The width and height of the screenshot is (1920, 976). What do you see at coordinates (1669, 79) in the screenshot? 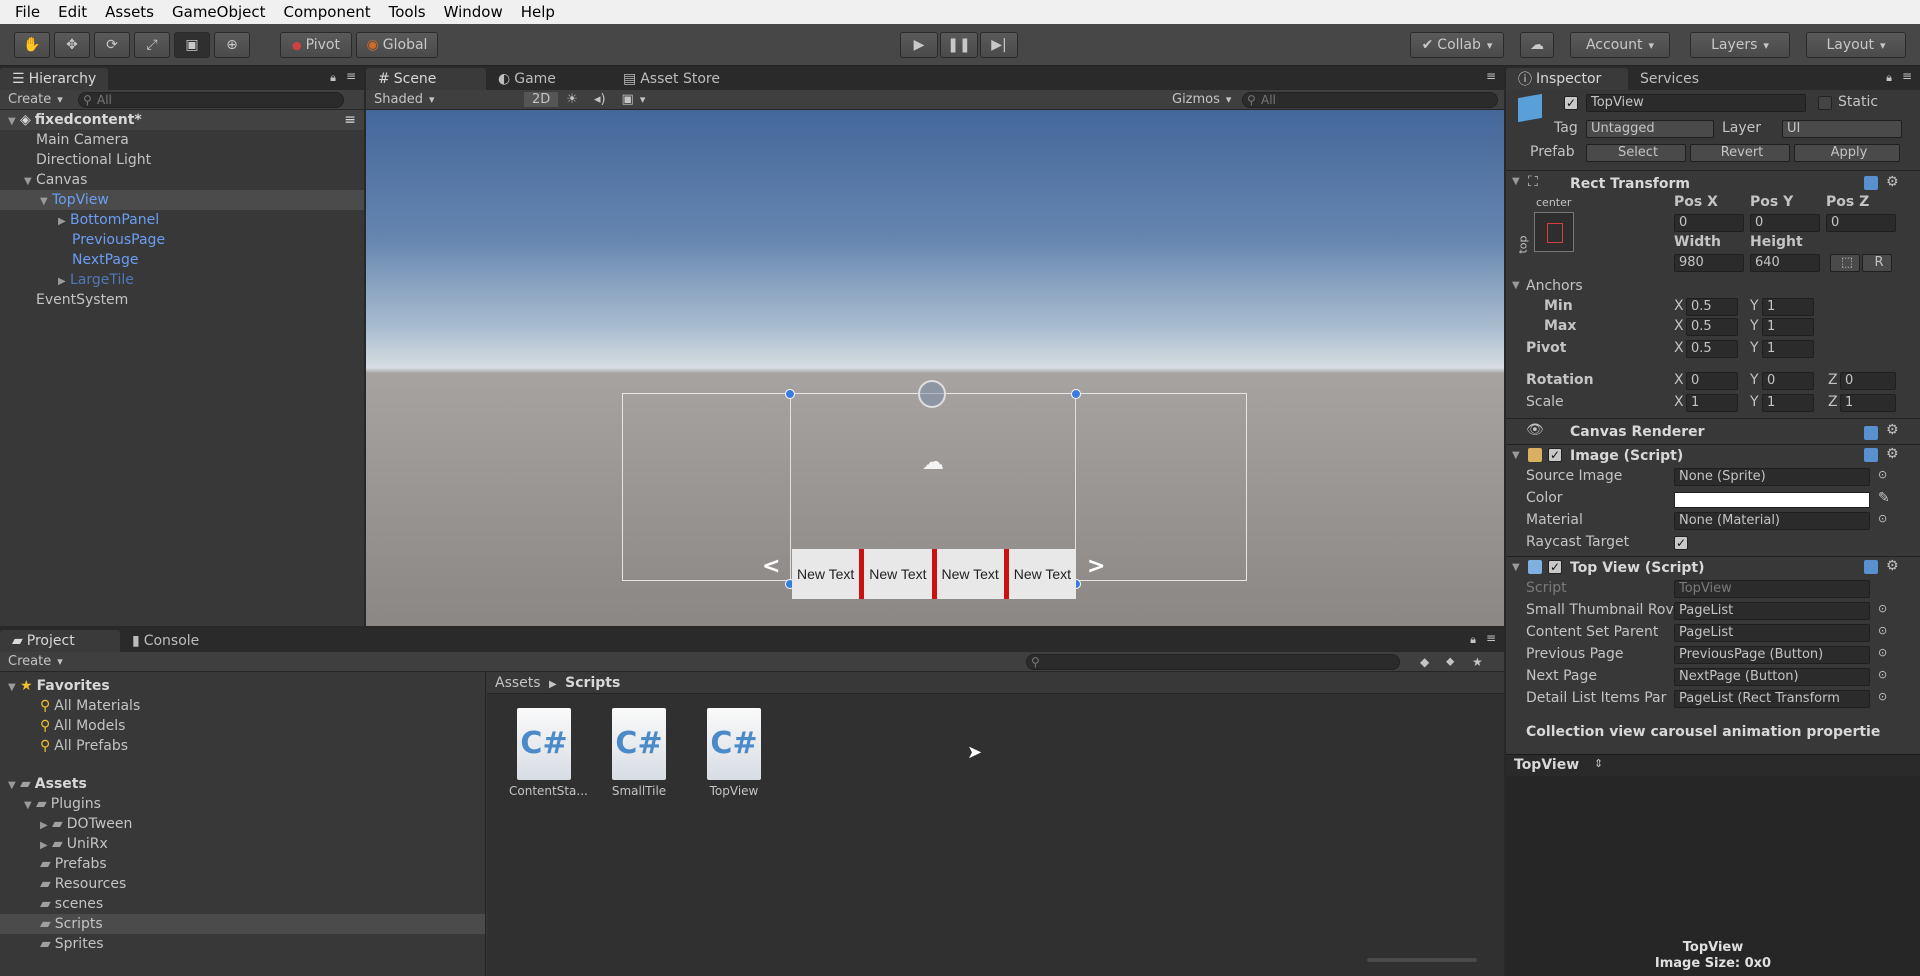
I see `tab-services: Services` at bounding box center [1669, 79].